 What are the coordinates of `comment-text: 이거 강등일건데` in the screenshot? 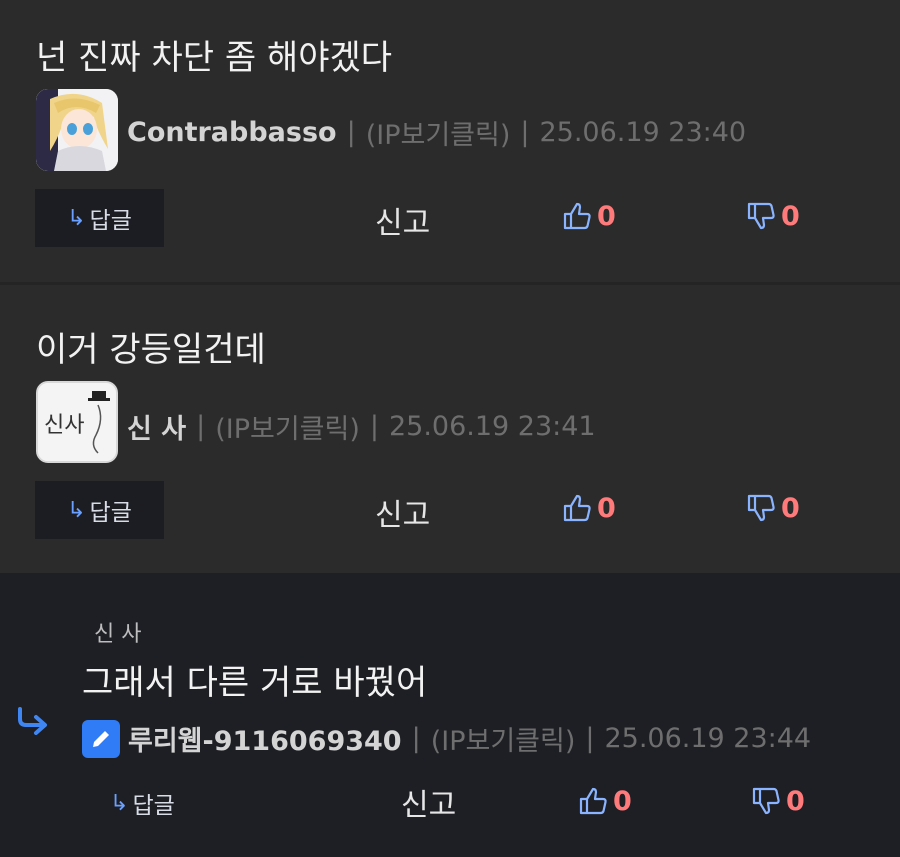 It's located at (151, 350).